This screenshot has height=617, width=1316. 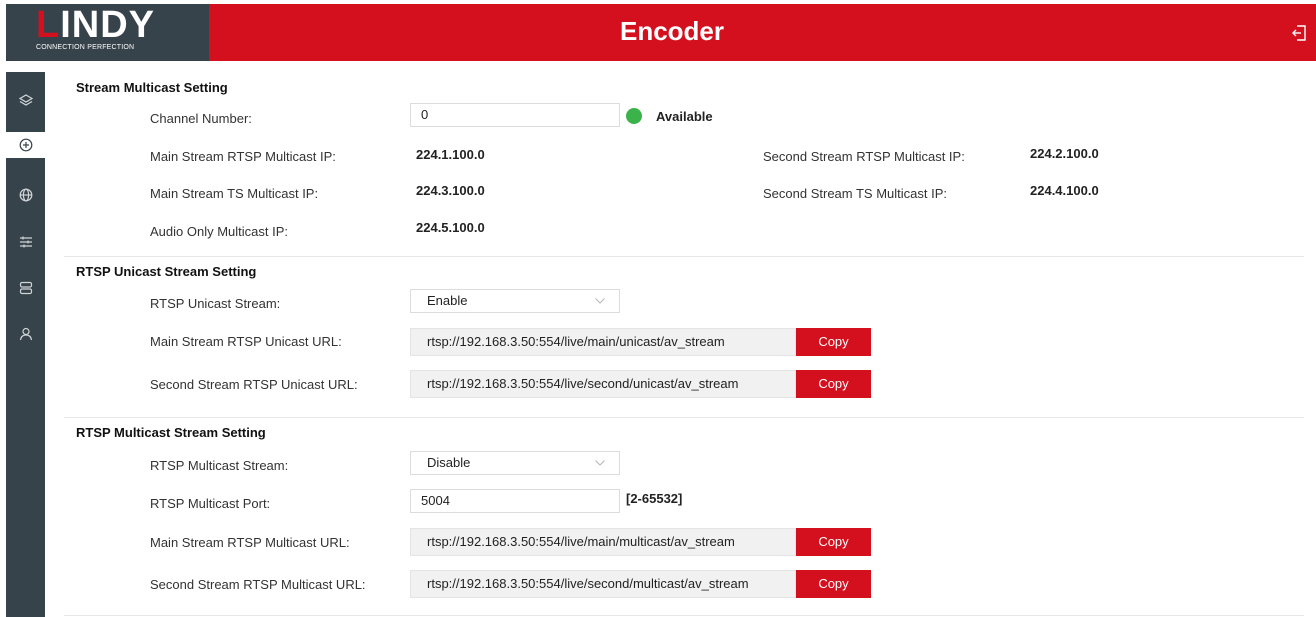 I want to click on second-rtsp-multicast-ip-label: Second Stream RTSP Multicast IP:, so click(x=864, y=156).